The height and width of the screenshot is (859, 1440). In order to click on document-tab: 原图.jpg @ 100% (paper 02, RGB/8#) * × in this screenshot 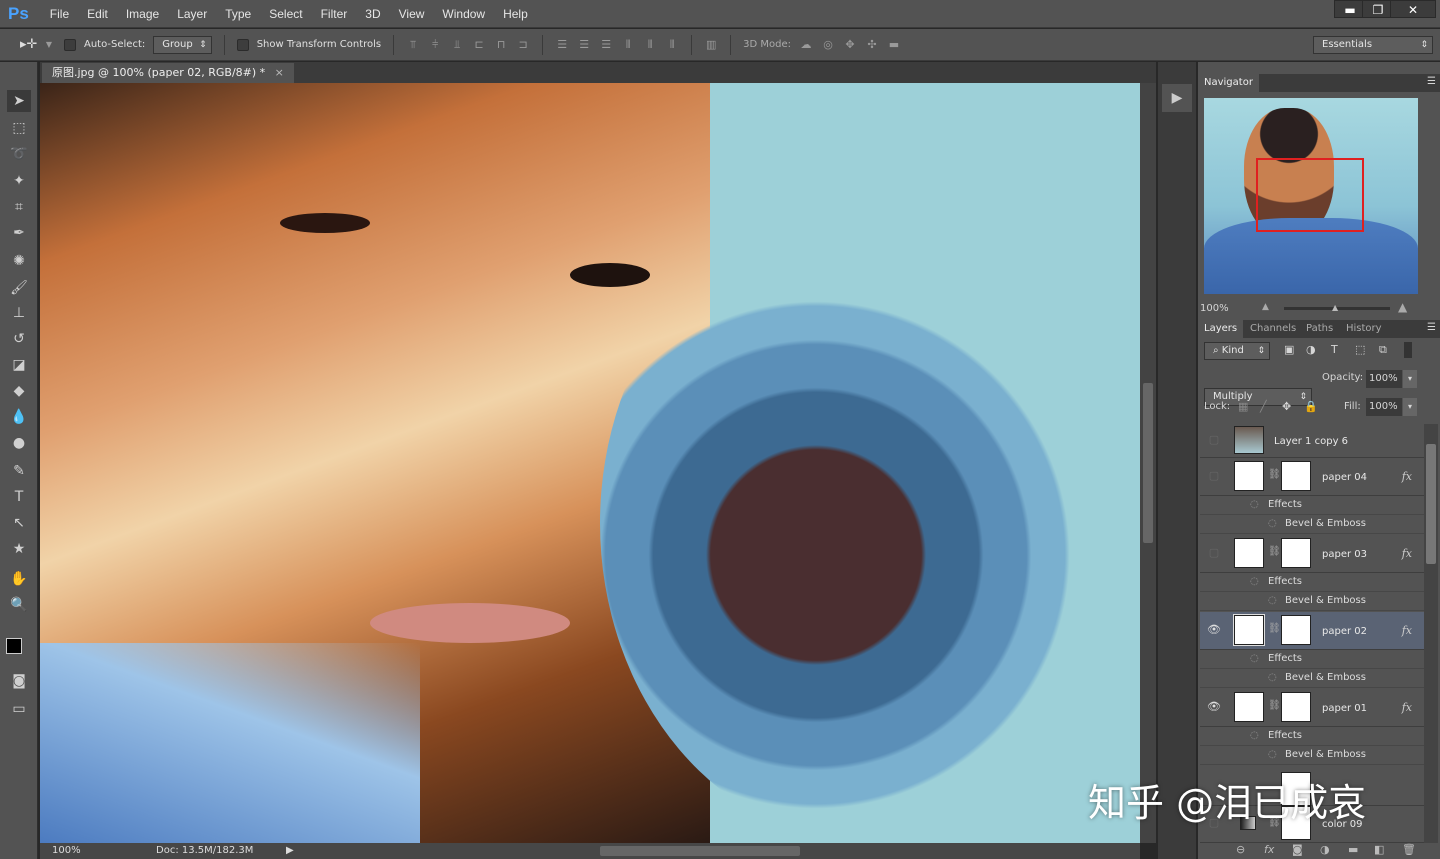, I will do `click(168, 73)`.